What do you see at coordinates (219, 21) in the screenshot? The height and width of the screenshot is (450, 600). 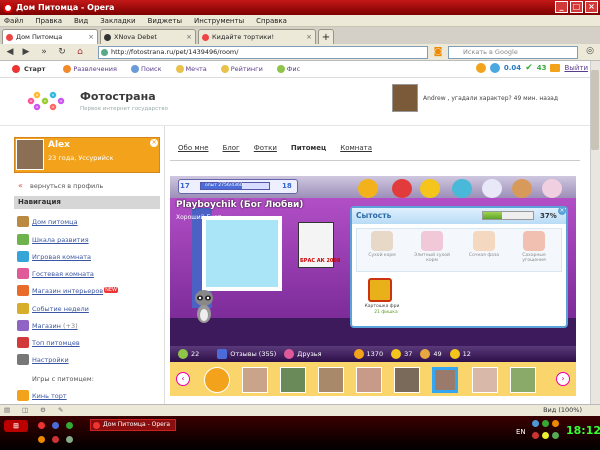 I see `menu-tools: Инструменты` at bounding box center [219, 21].